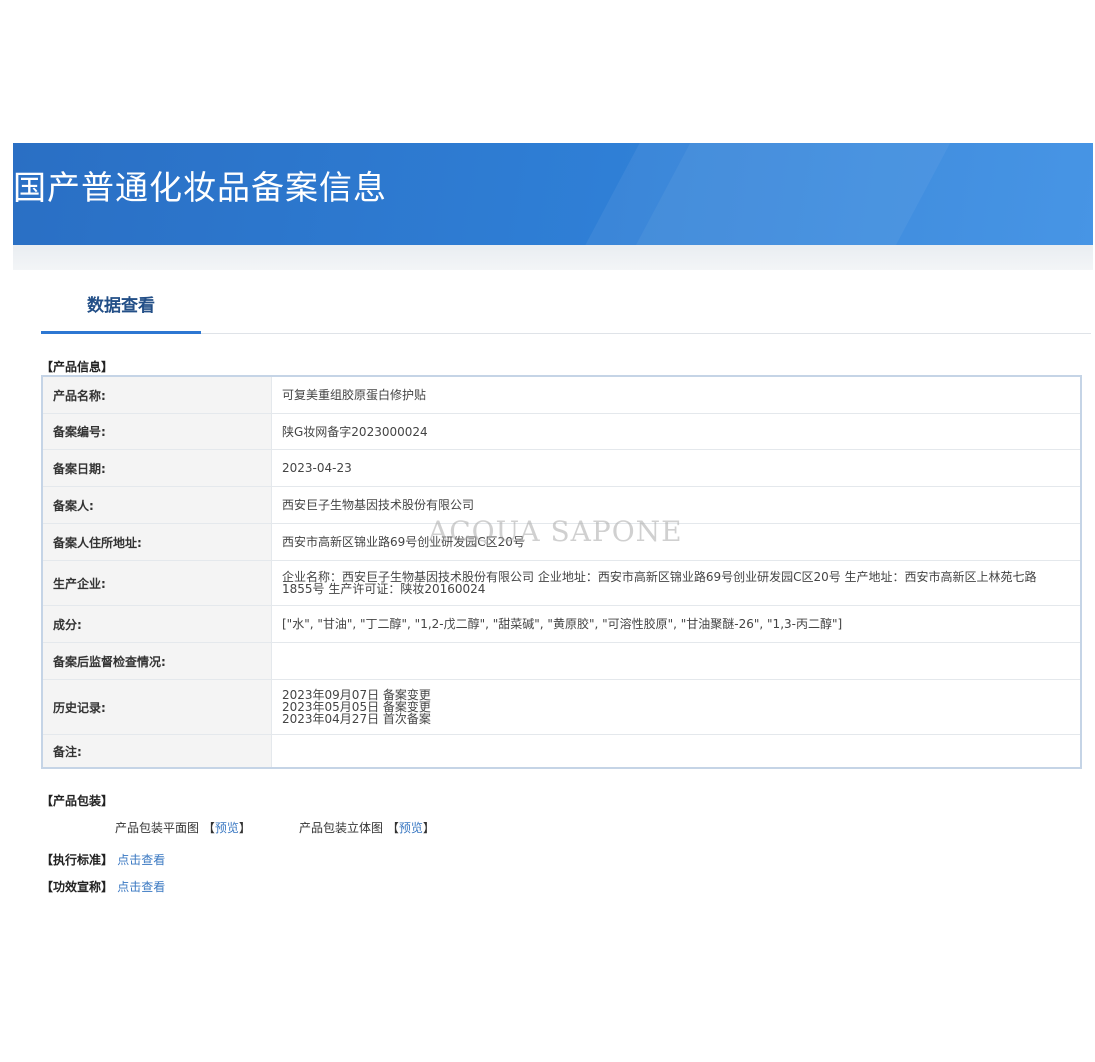 This screenshot has width=1095, height=1062. Describe the element at coordinates (200, 187) in the screenshot. I see `page-title: 国产普通化妆品备案信息` at that location.